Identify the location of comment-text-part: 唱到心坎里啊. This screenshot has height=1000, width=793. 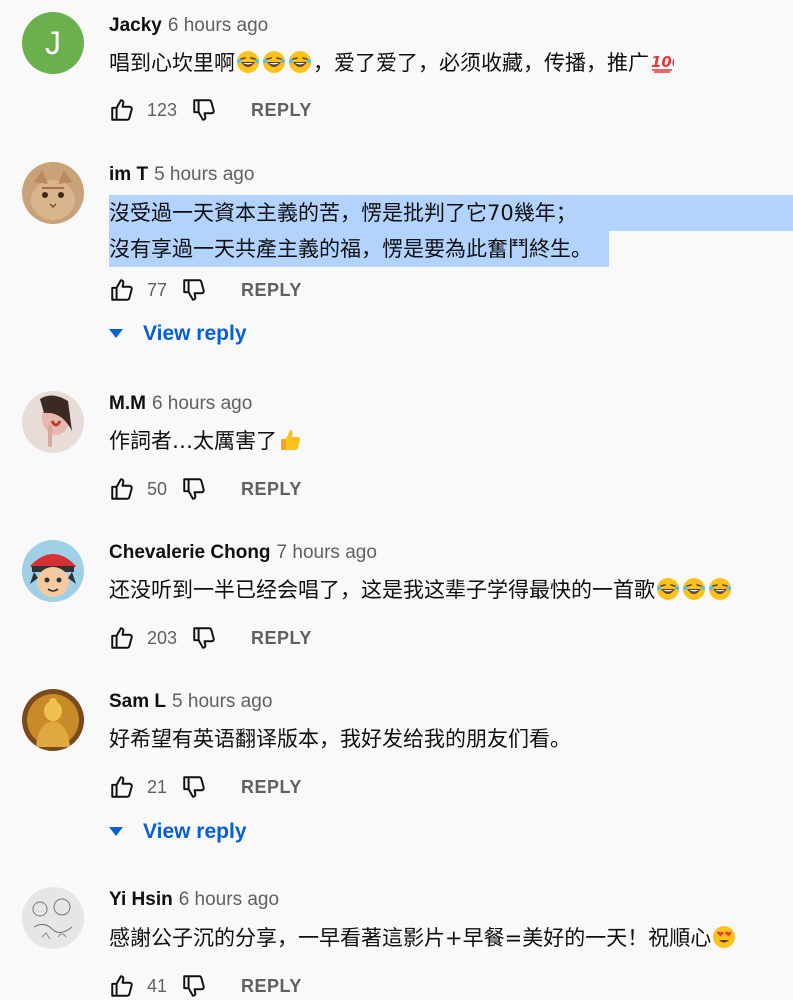
(172, 63).